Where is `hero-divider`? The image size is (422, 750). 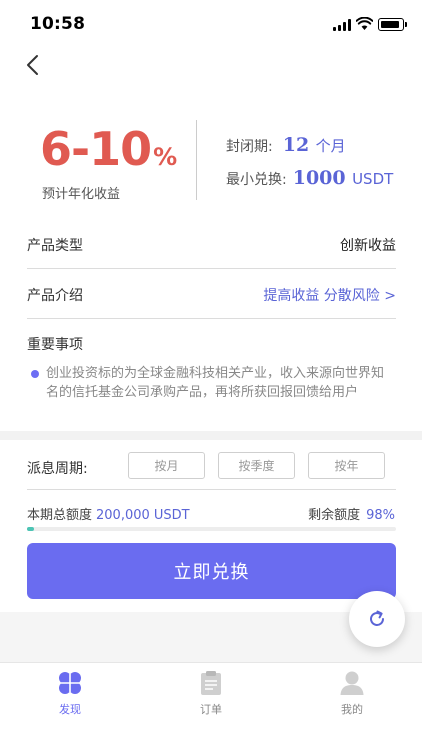
hero-divider is located at coordinates (196, 160).